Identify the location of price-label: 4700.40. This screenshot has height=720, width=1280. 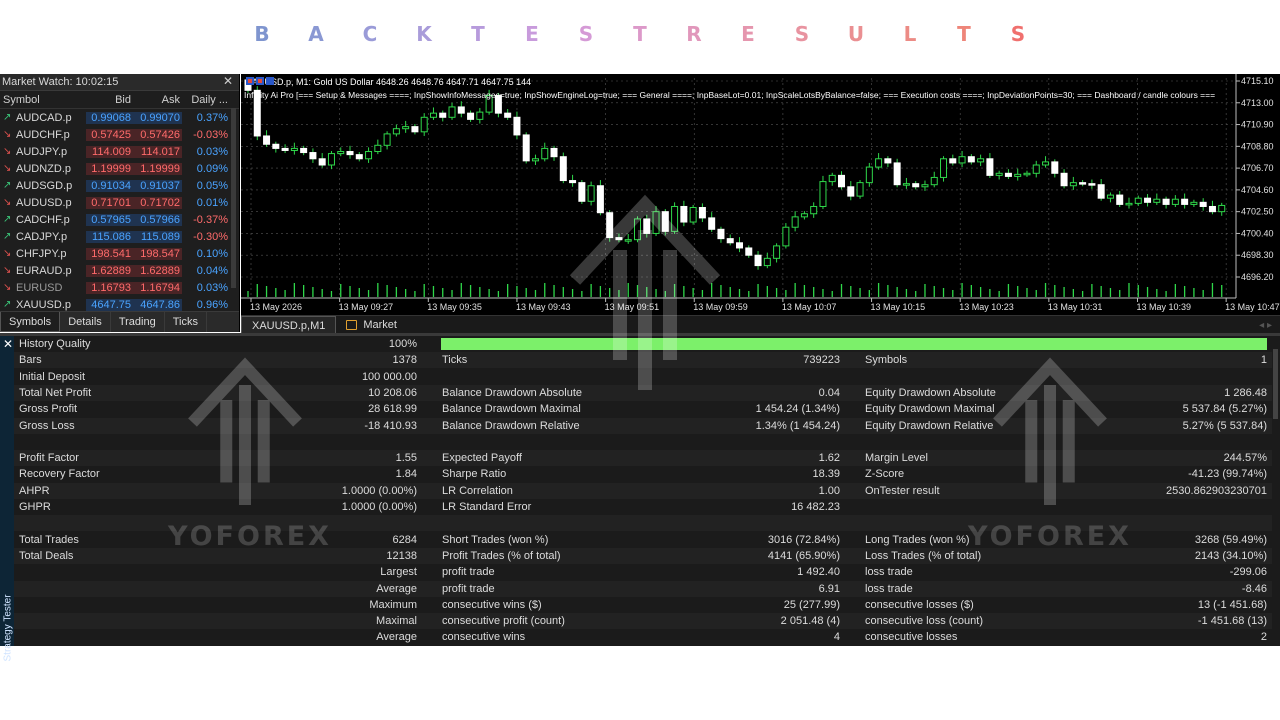
(1257, 233).